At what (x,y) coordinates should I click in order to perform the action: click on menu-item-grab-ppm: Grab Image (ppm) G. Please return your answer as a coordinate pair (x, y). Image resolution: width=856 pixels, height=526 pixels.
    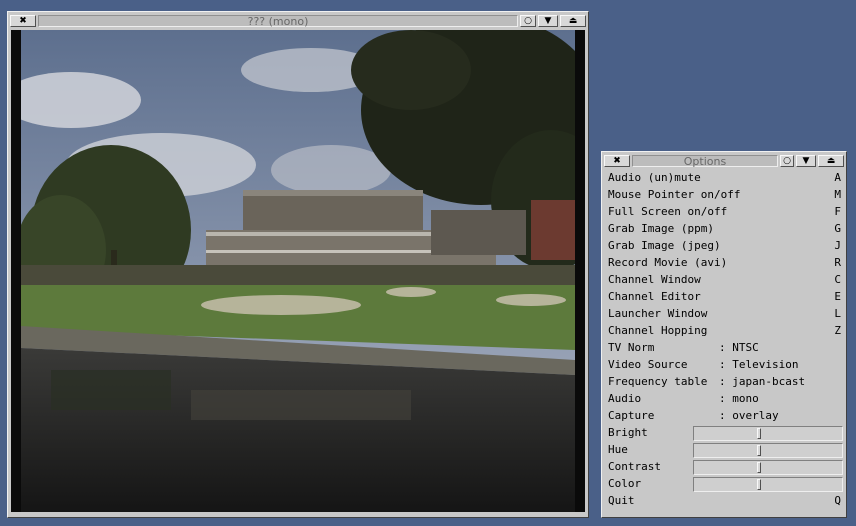
    Looking at the image, I should click on (724, 228).